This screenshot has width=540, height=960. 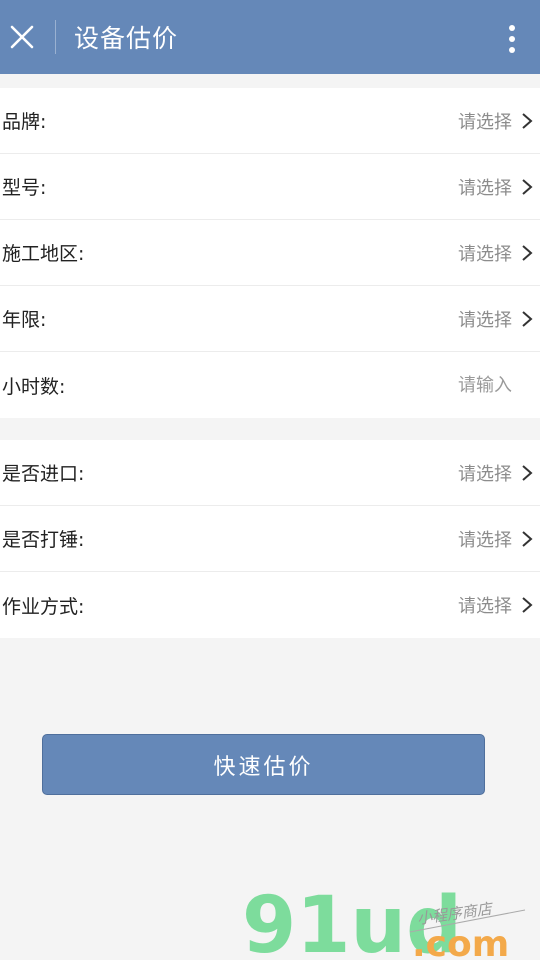 I want to click on row-hours: 小时数:, so click(x=270, y=385).